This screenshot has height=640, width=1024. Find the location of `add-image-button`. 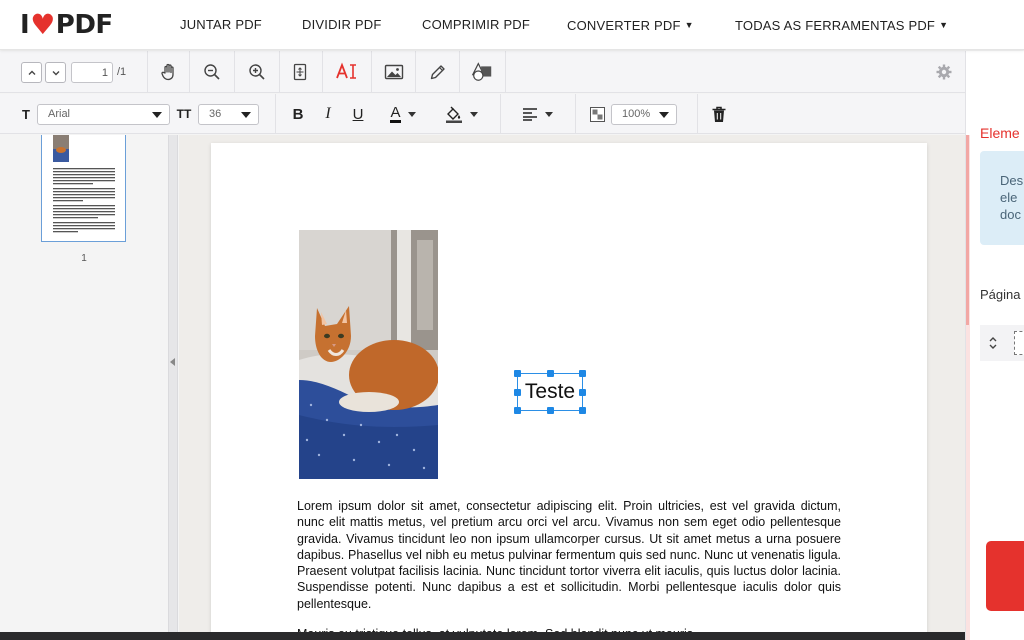

add-image-button is located at coordinates (394, 72).